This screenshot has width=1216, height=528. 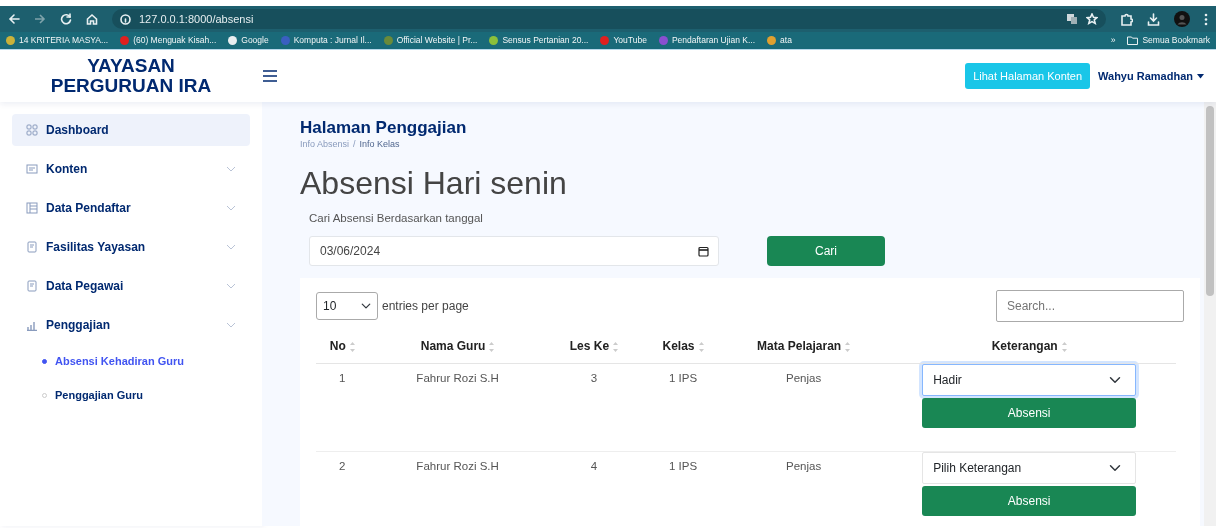 I want to click on brand-text: YAYASAN, so click(x=131, y=66).